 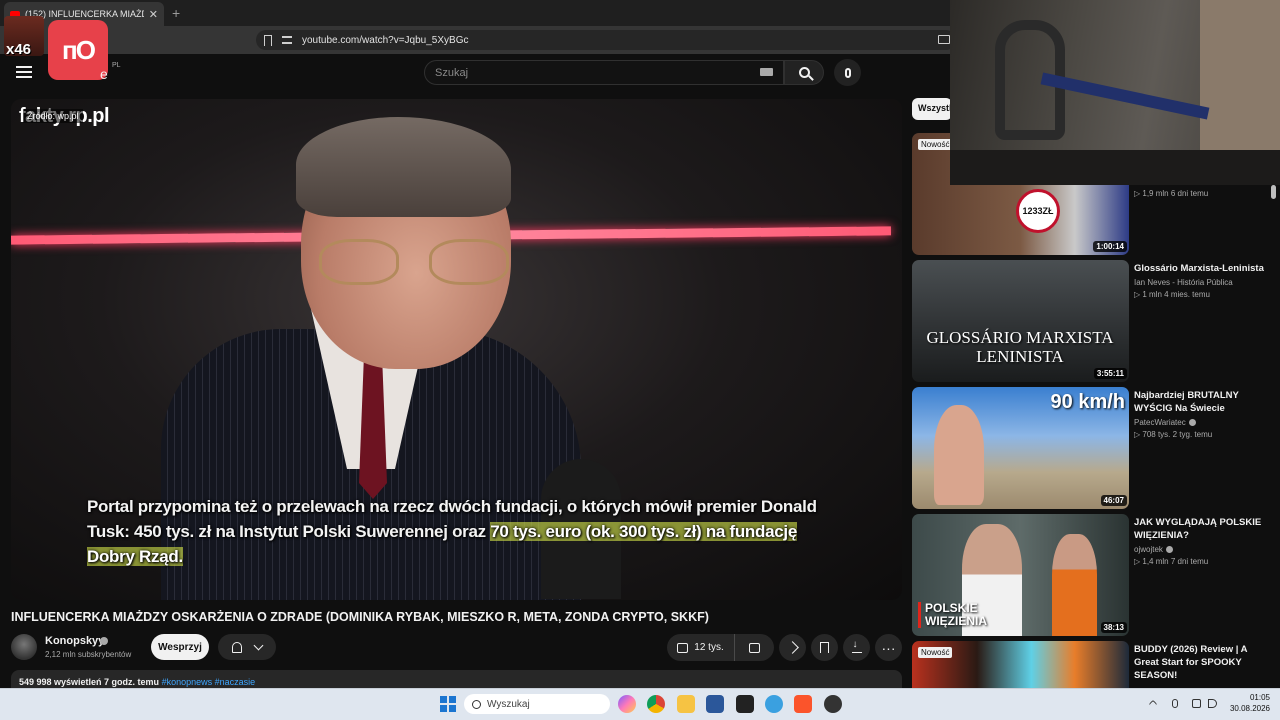 What do you see at coordinates (1038, 211) in the screenshot?
I see `thumbnail-price-tag: 1233ZŁ` at bounding box center [1038, 211].